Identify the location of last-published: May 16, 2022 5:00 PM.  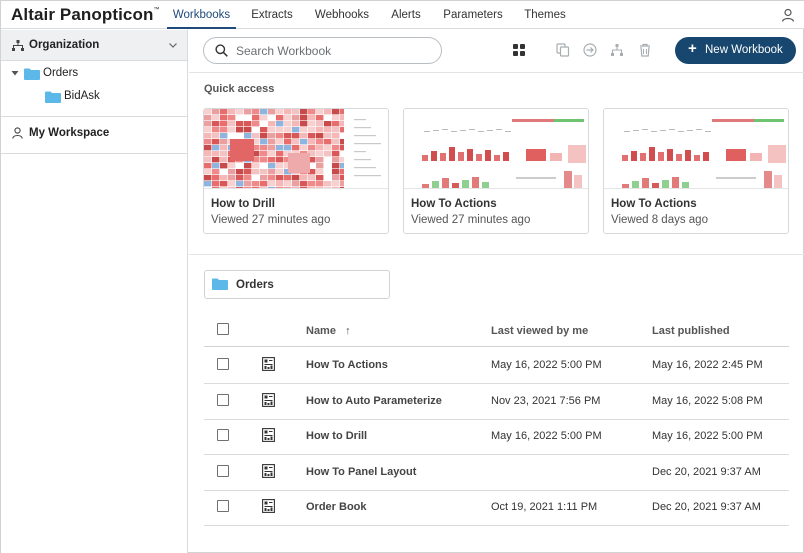
(707, 436).